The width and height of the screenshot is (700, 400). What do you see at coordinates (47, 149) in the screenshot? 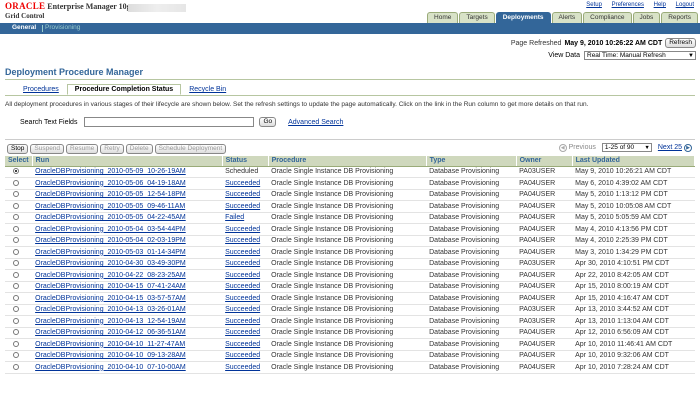
I see `suspend-button: Suspend` at bounding box center [47, 149].